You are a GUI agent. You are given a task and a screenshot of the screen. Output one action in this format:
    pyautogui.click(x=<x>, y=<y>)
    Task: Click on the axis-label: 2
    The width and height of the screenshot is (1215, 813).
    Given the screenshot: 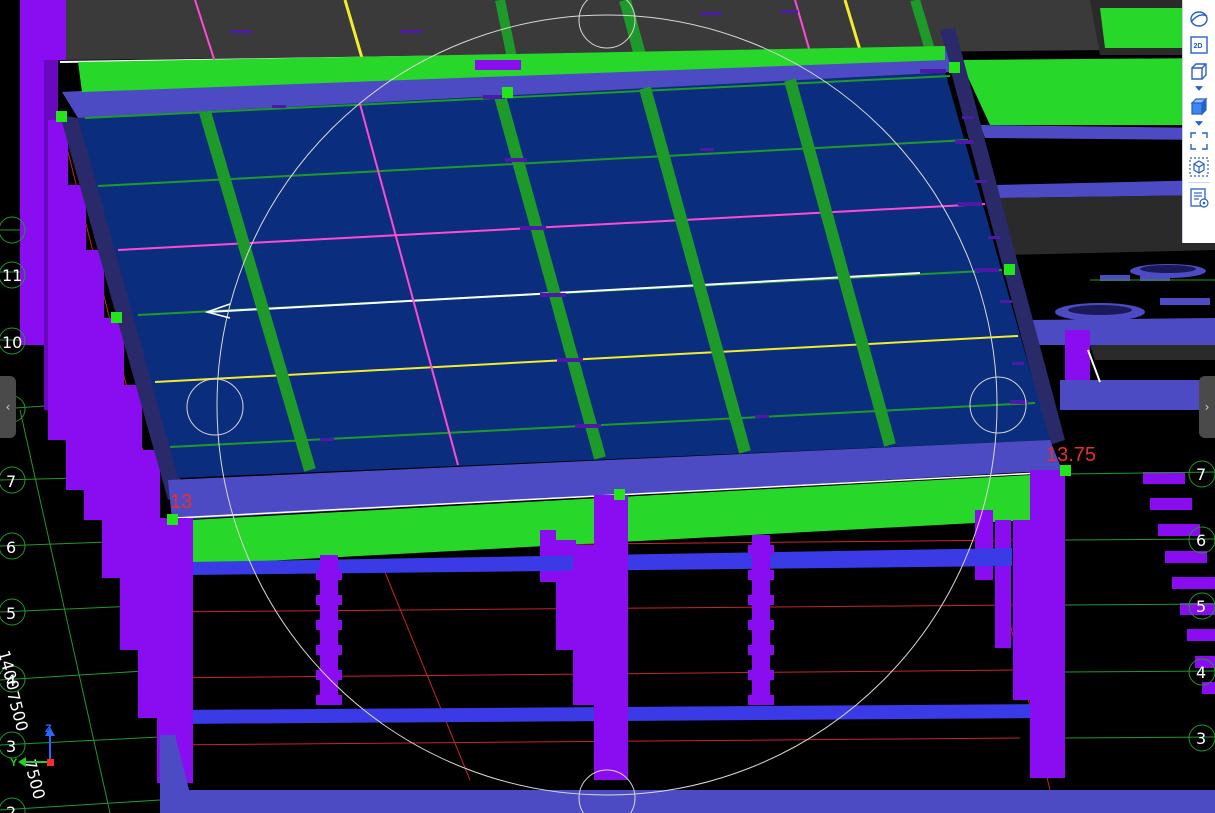 What is the action you would take?
    pyautogui.click(x=11, y=808)
    